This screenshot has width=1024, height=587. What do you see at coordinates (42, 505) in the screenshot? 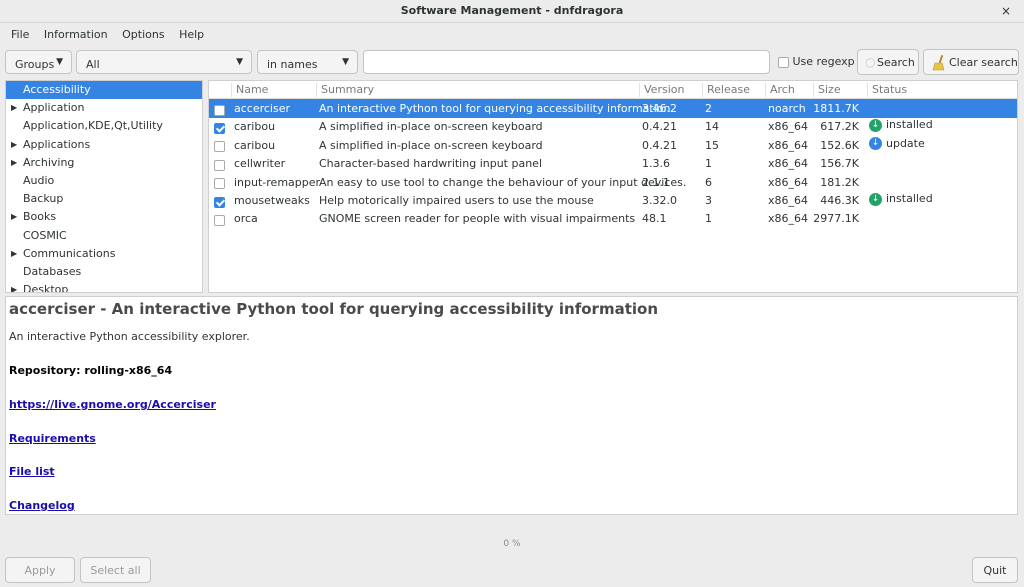
I see `changelog-link: Changelog` at bounding box center [42, 505].